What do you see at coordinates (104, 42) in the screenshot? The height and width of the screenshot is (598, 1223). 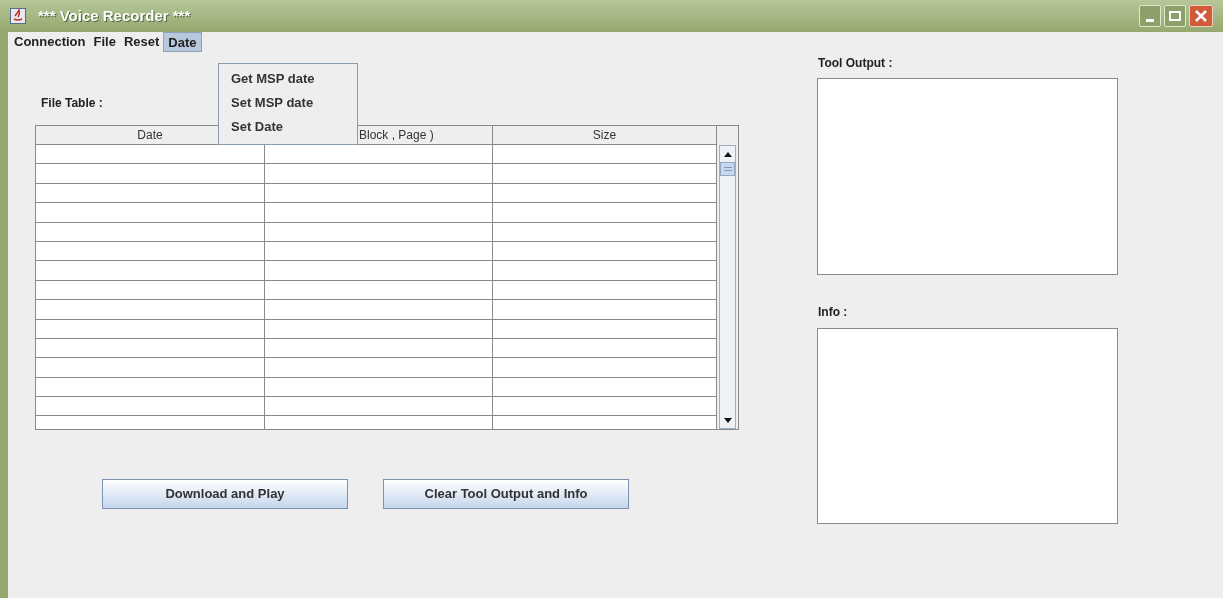 I see `menu-item: File` at bounding box center [104, 42].